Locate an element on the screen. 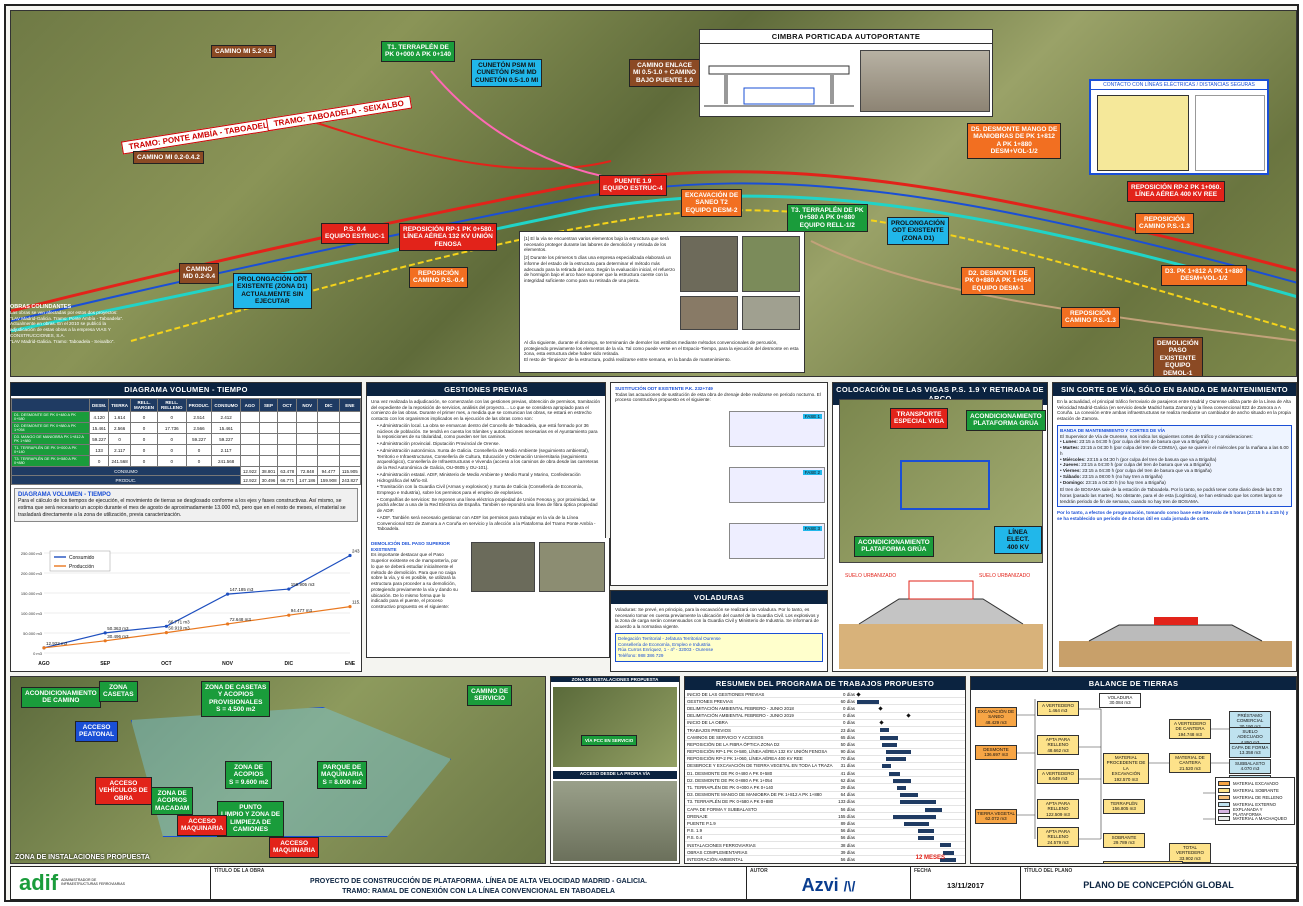  chart-x-tick: ENE is located at coordinates (350, 664).